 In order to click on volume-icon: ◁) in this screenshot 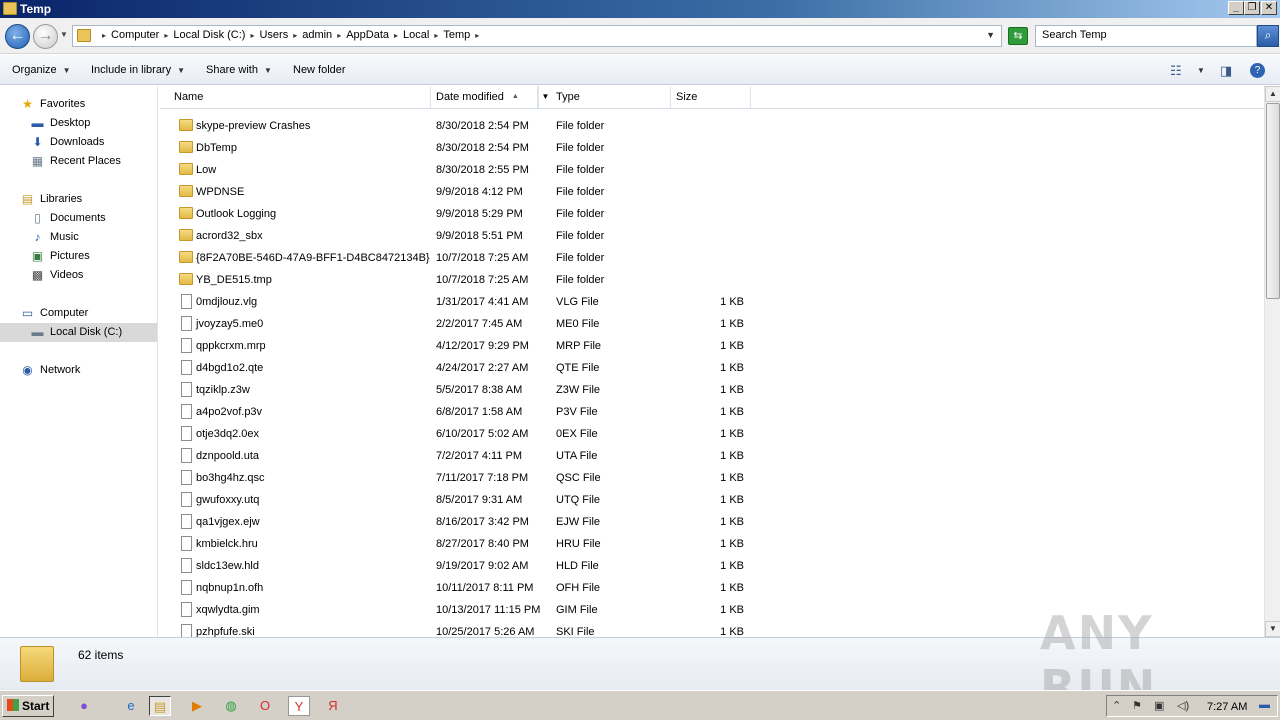, I will do `click(1183, 705)`.